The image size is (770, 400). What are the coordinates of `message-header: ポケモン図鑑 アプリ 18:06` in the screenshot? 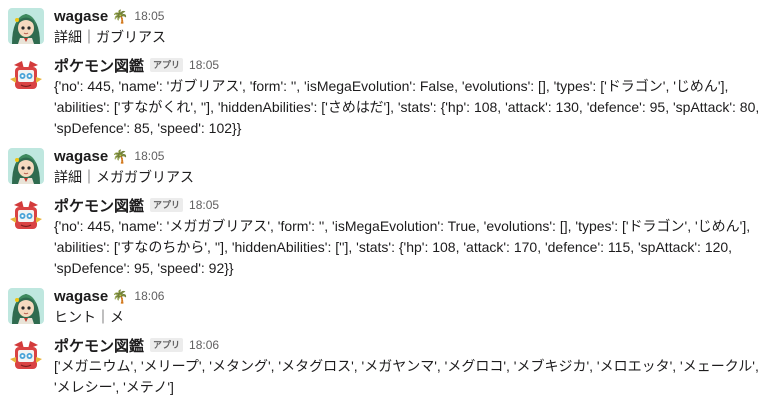 It's located at (136, 345).